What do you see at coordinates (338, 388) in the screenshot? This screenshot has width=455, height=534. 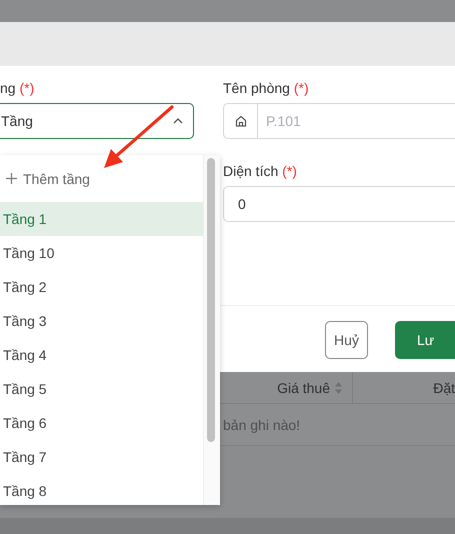 I see `sort-icon` at bounding box center [338, 388].